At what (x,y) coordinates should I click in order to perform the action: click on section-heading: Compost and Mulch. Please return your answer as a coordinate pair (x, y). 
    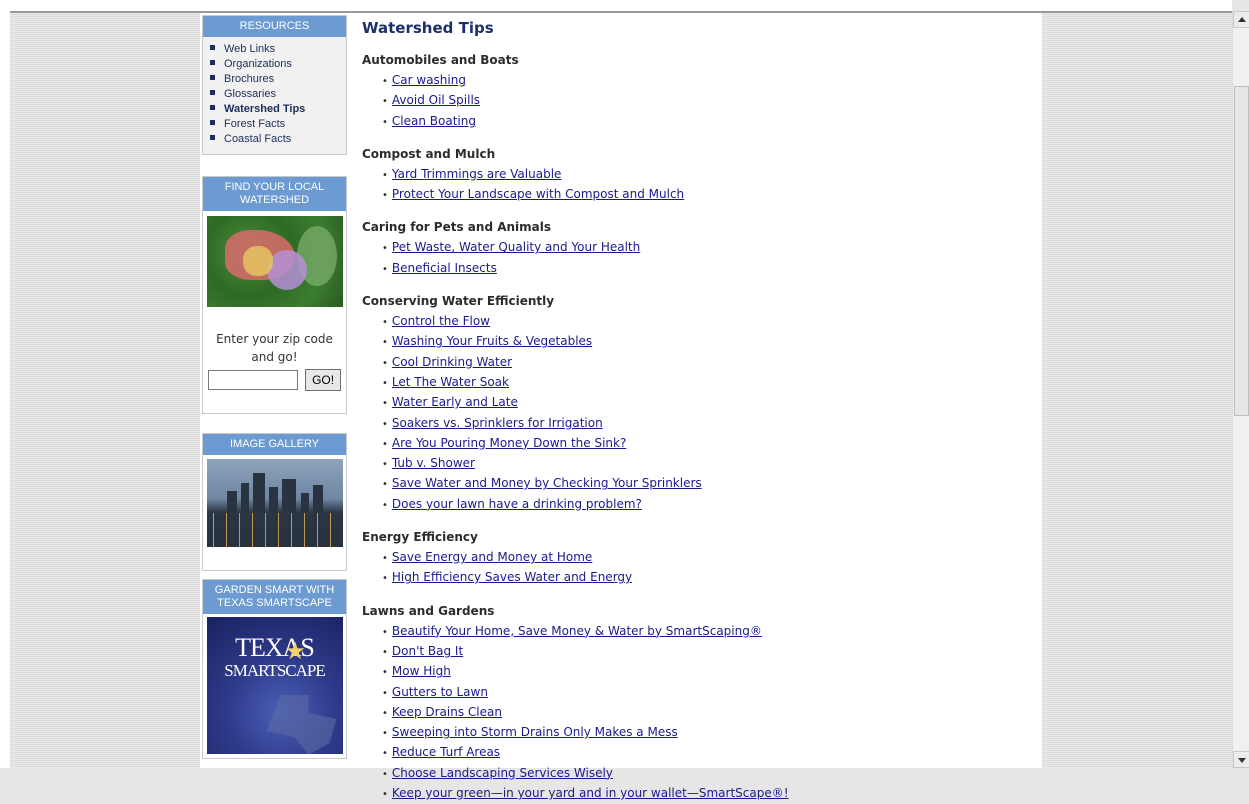
    Looking at the image, I should click on (429, 153).